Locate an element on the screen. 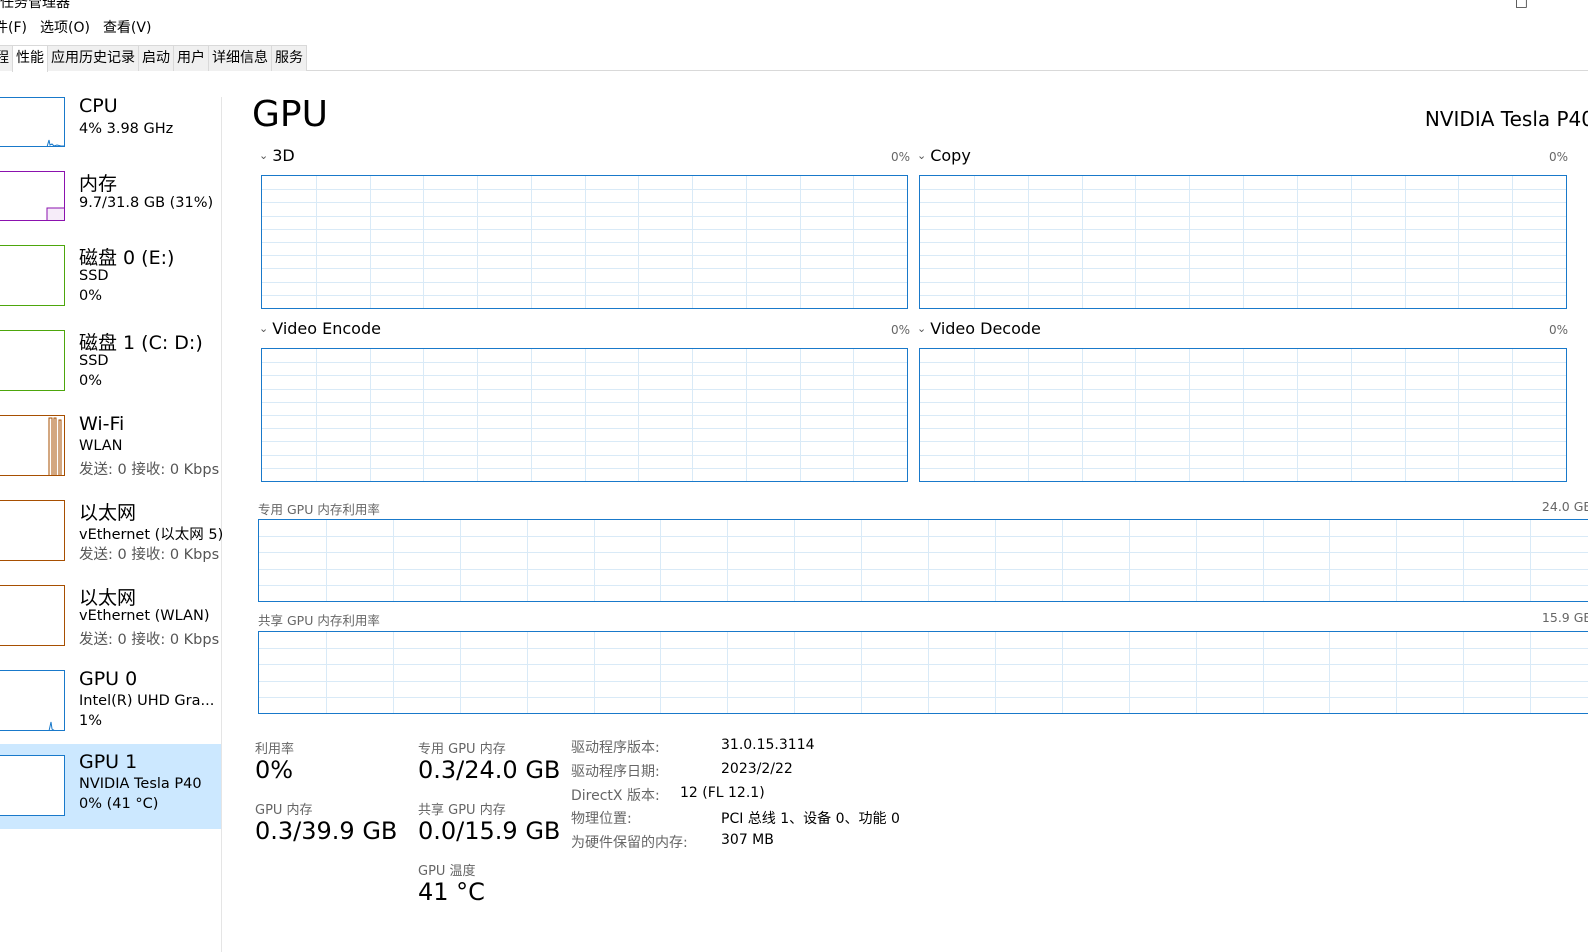 Image resolution: width=1588 pixels, height=952 pixels. dedicated-memory-label: 专用 GPU 内存利用率 is located at coordinates (319, 509).